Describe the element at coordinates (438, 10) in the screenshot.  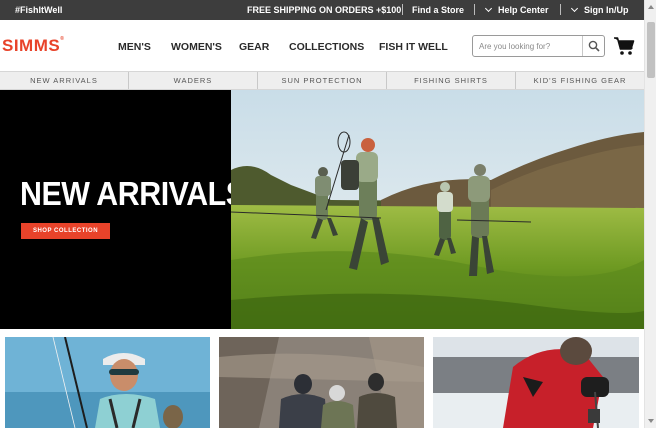
I see `find-store-link: Find a Store` at that location.